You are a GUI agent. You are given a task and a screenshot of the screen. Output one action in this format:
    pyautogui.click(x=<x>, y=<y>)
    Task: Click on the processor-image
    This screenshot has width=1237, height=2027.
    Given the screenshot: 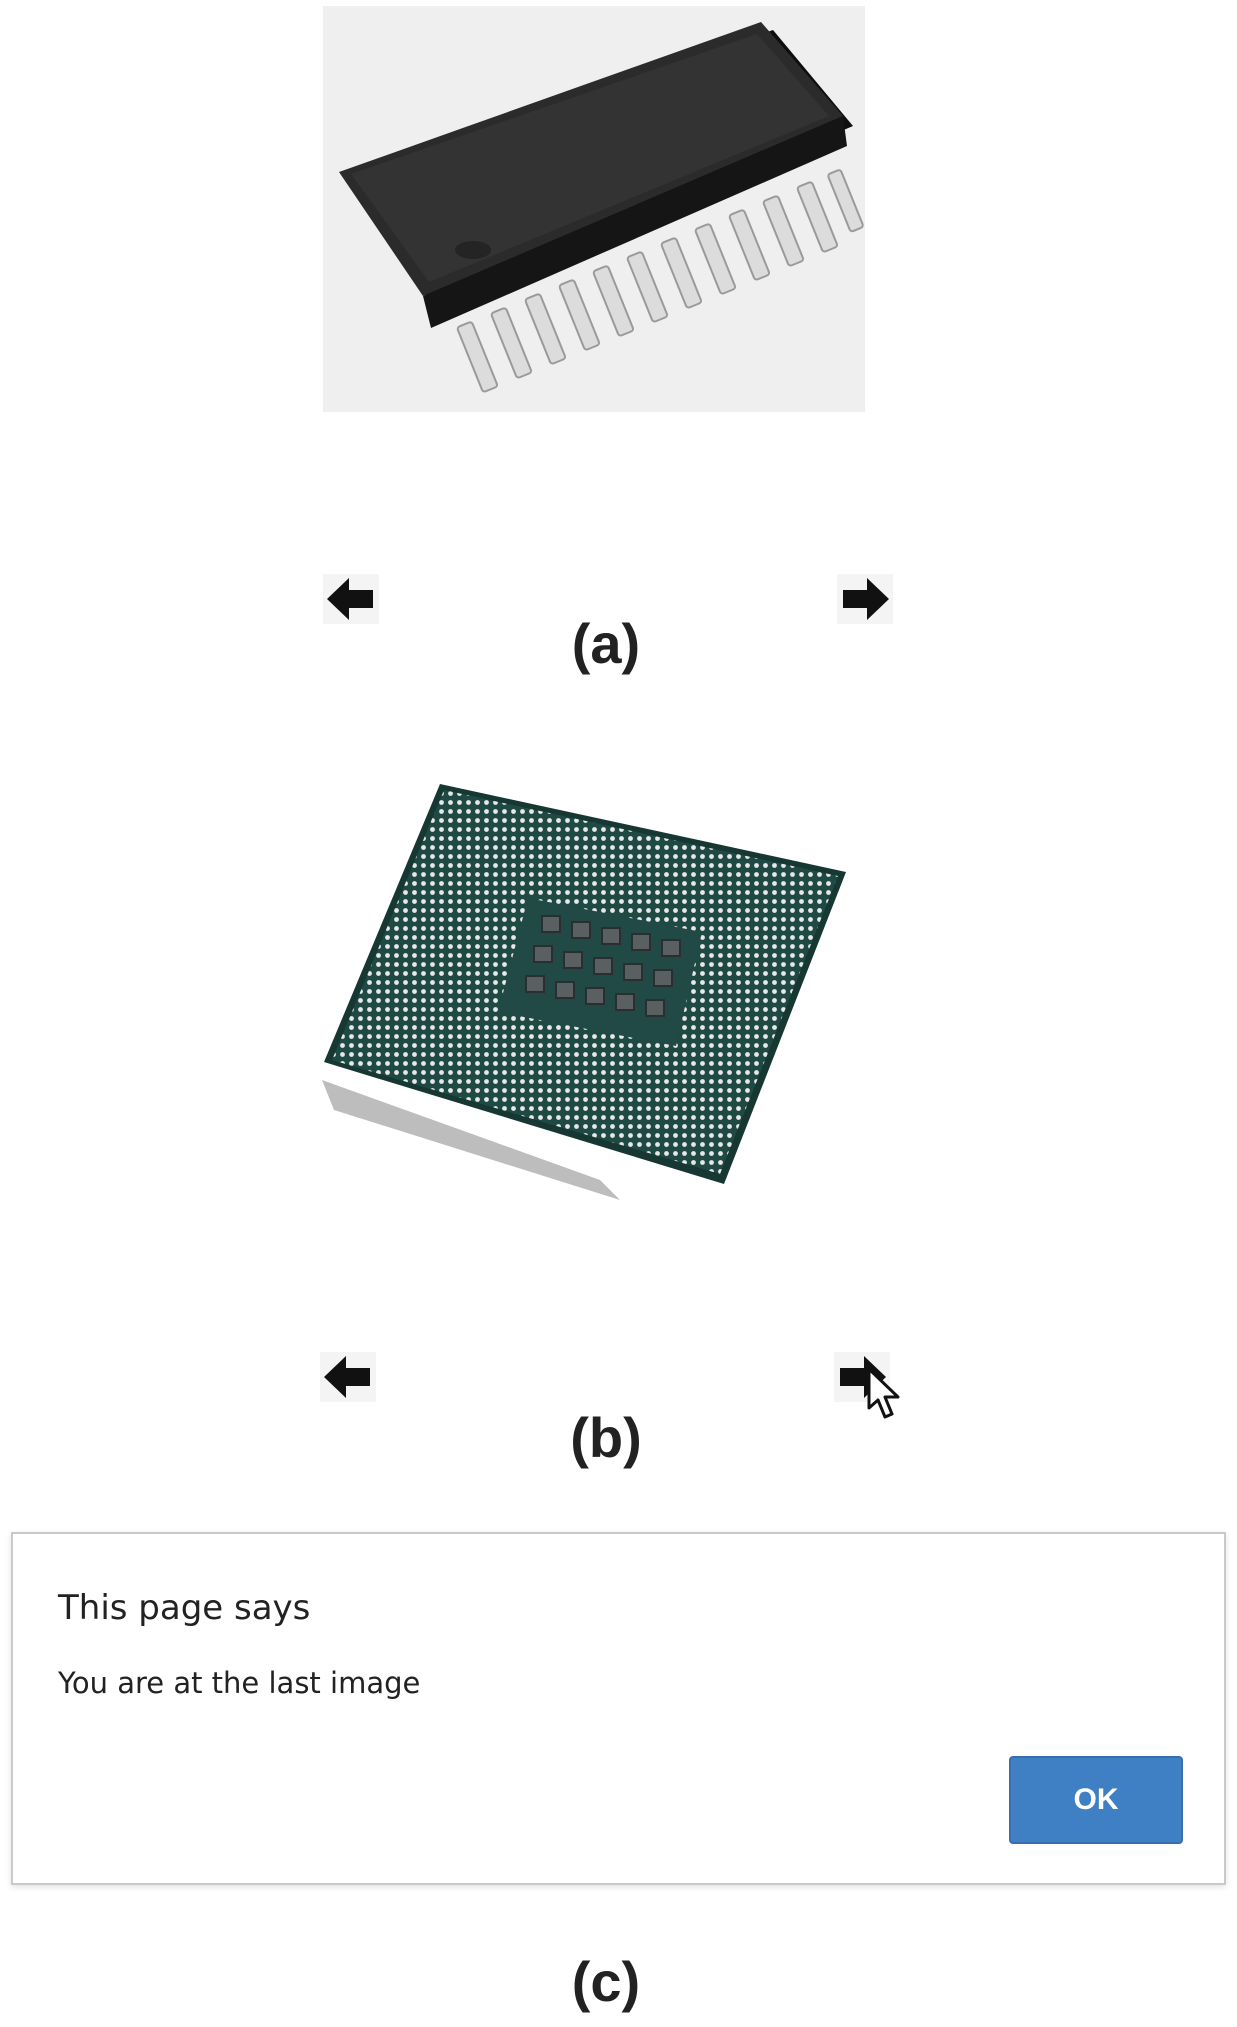 What is the action you would take?
    pyautogui.click(x=590, y=990)
    